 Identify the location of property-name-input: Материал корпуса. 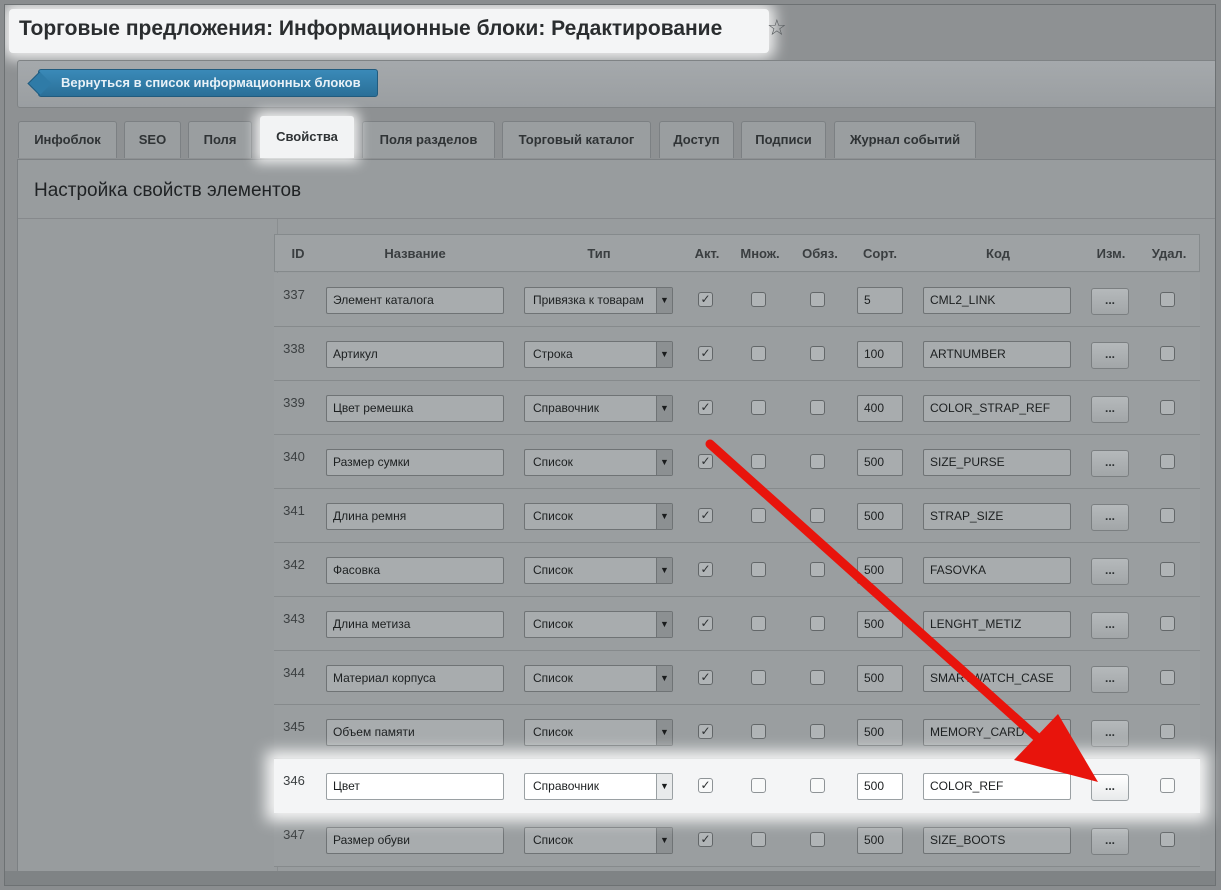
(415, 678).